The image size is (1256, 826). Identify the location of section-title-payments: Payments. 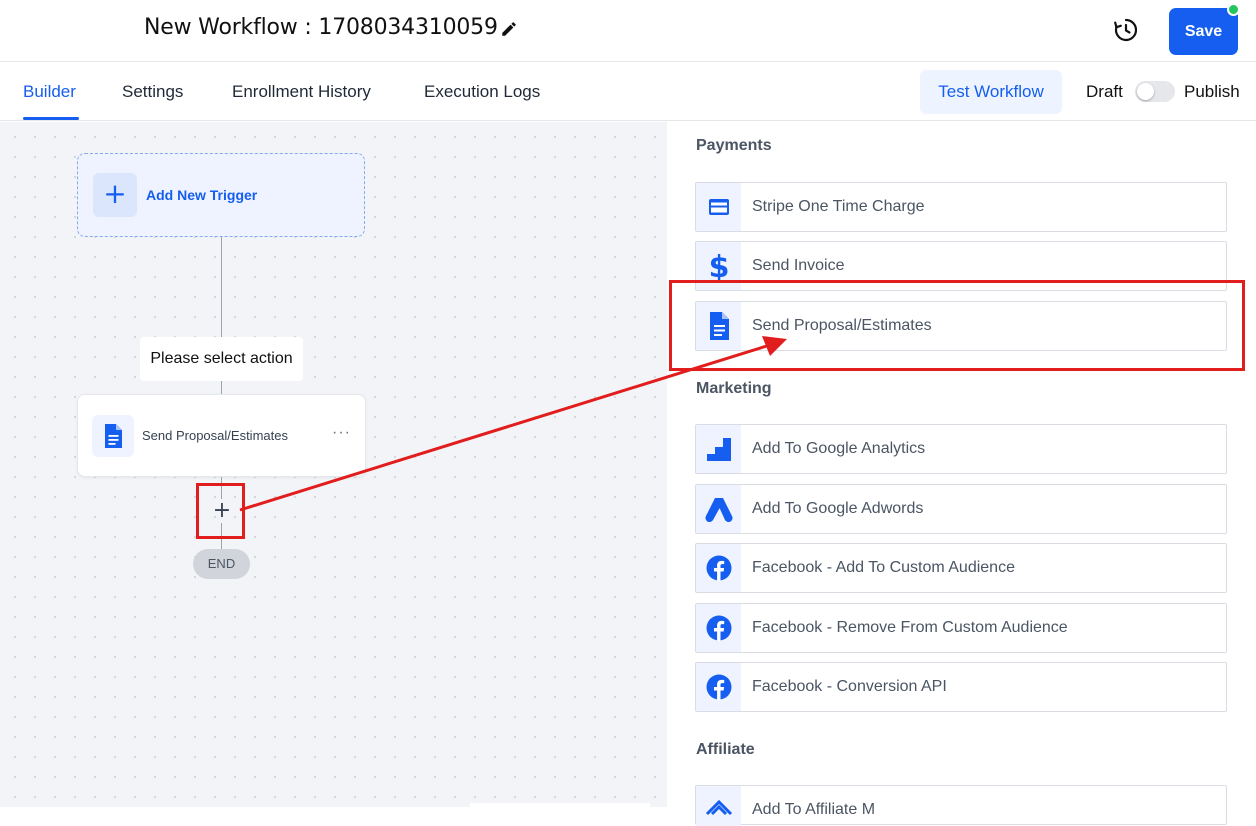
(734, 145).